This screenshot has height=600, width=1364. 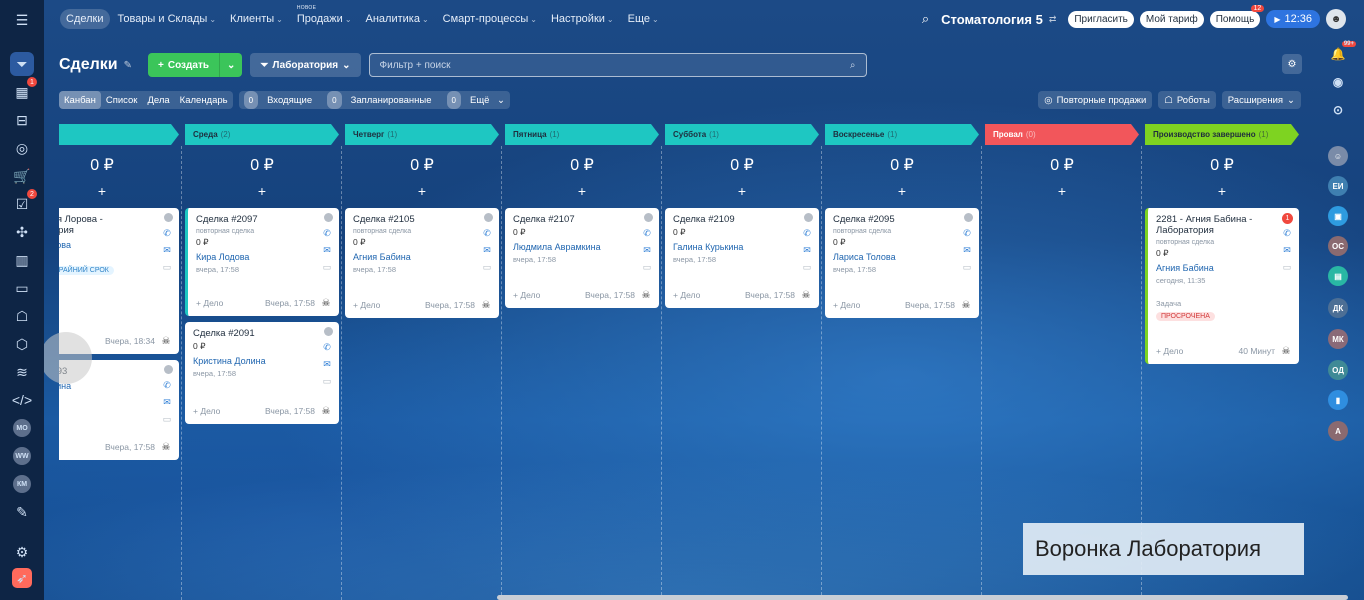 What do you see at coordinates (85, 19) in the screenshot?
I see `menu-item-0: Сделки` at bounding box center [85, 19].